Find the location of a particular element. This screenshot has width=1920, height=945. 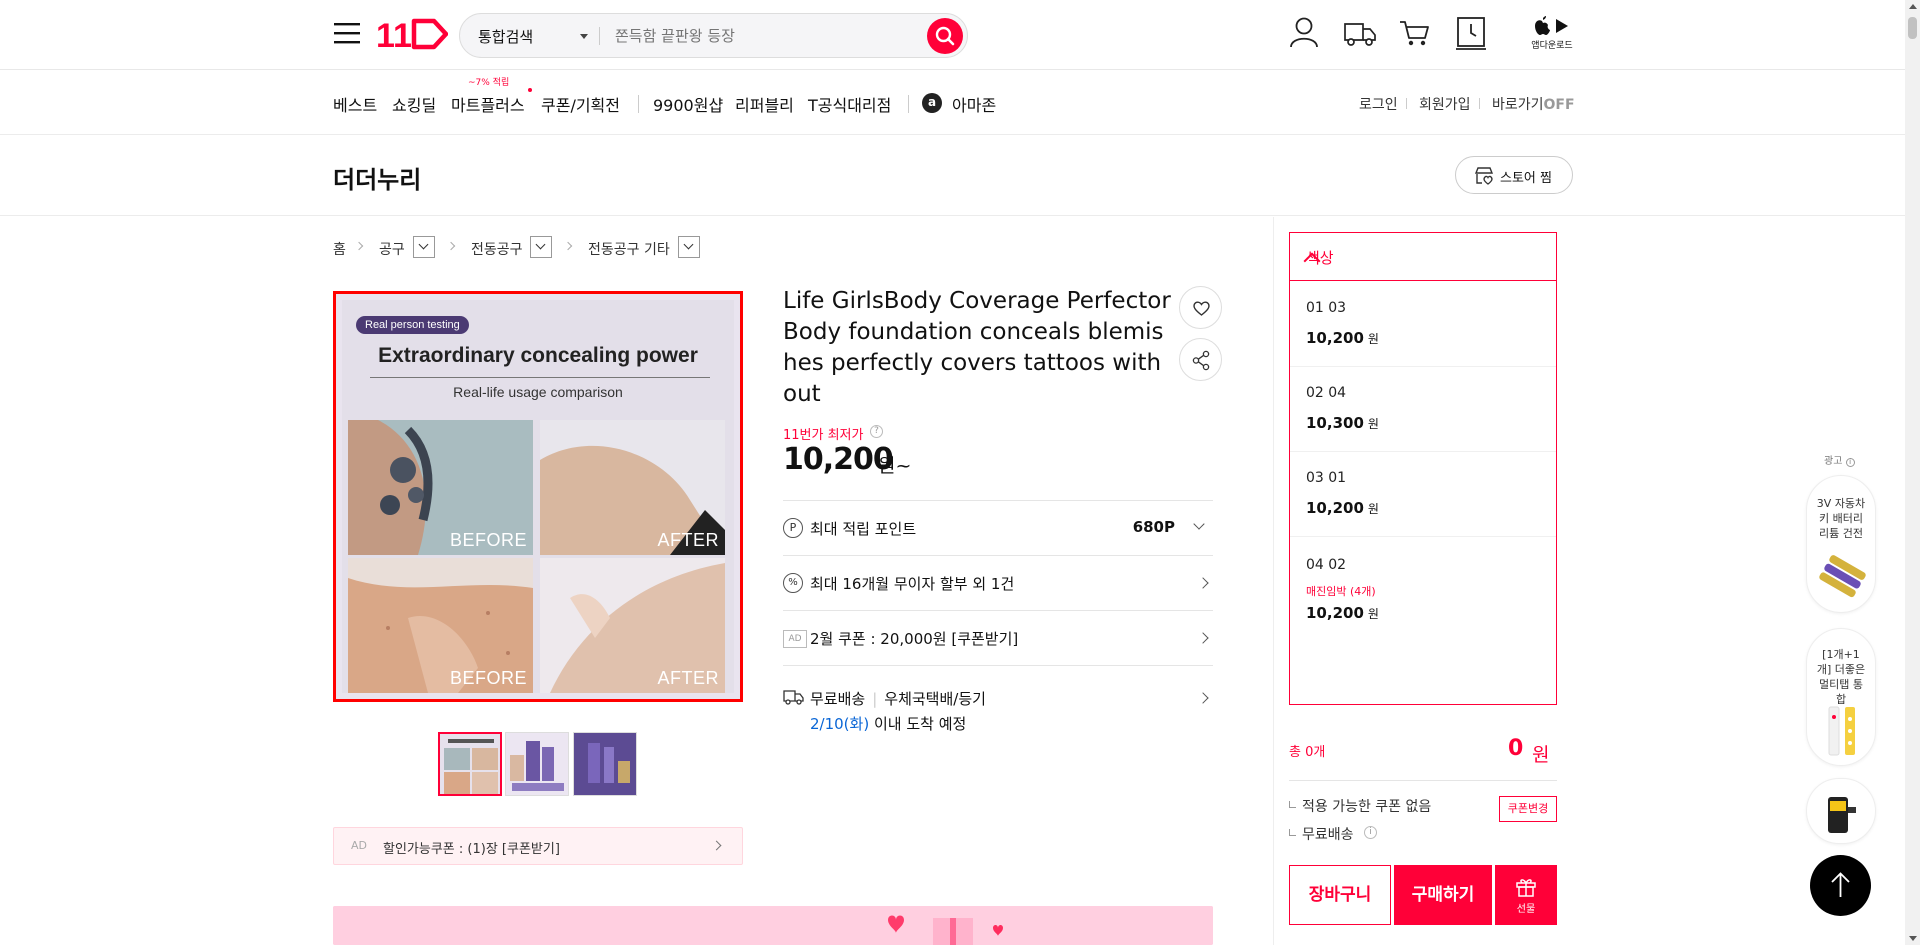

app-download-link: 앱다운로드 is located at coordinates (1552, 33).